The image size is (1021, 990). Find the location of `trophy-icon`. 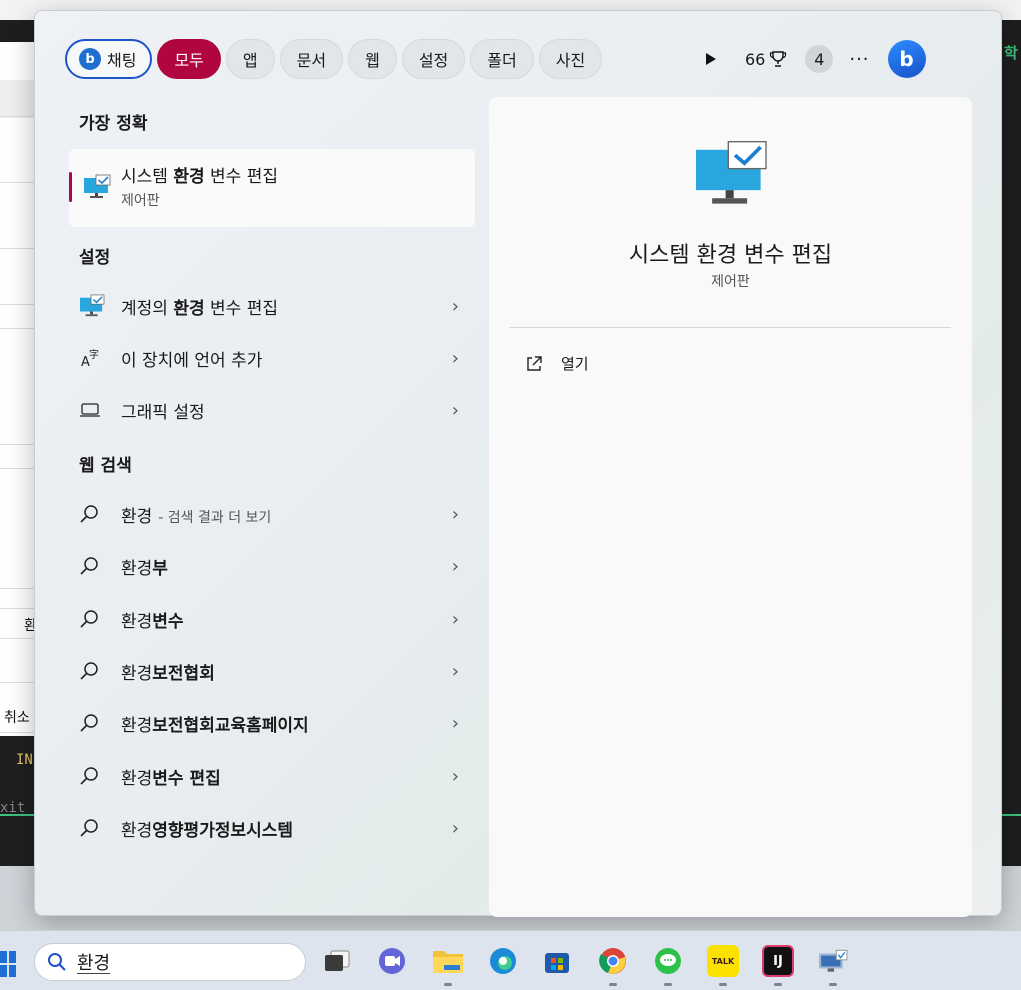

trophy-icon is located at coordinates (778, 59).